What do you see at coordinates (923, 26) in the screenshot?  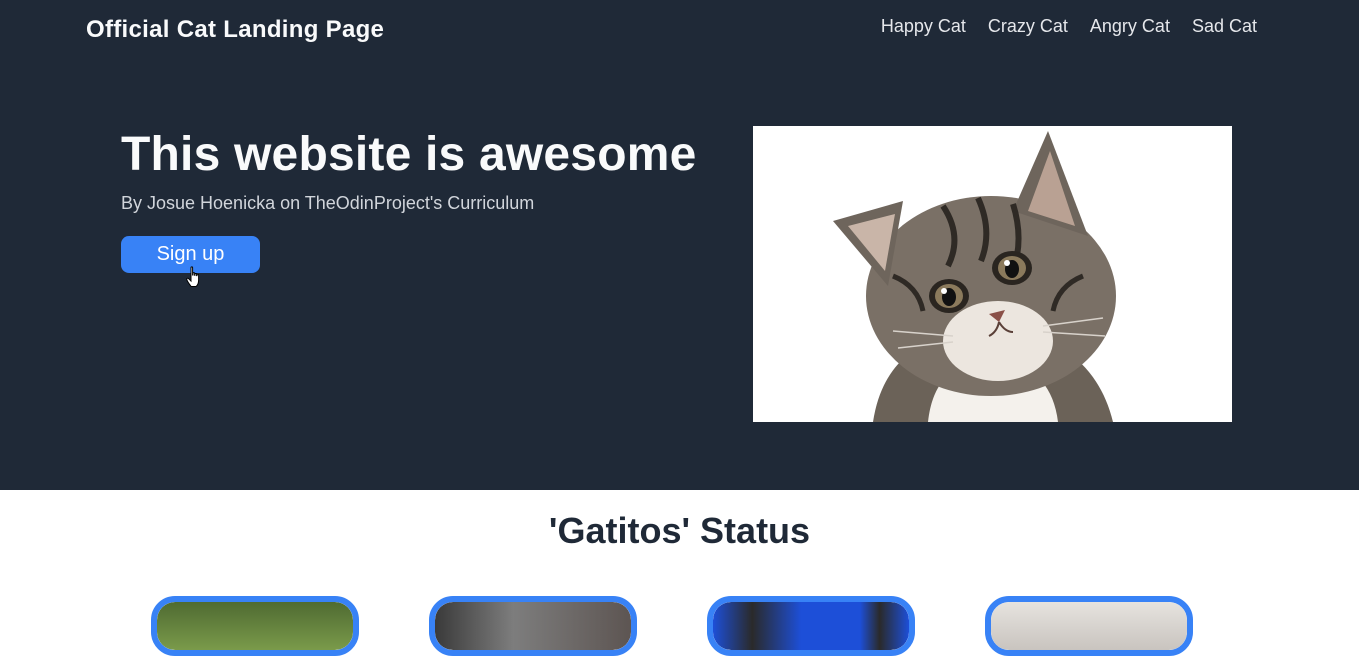 I see `nav-link-happy-cat: Happy Cat` at bounding box center [923, 26].